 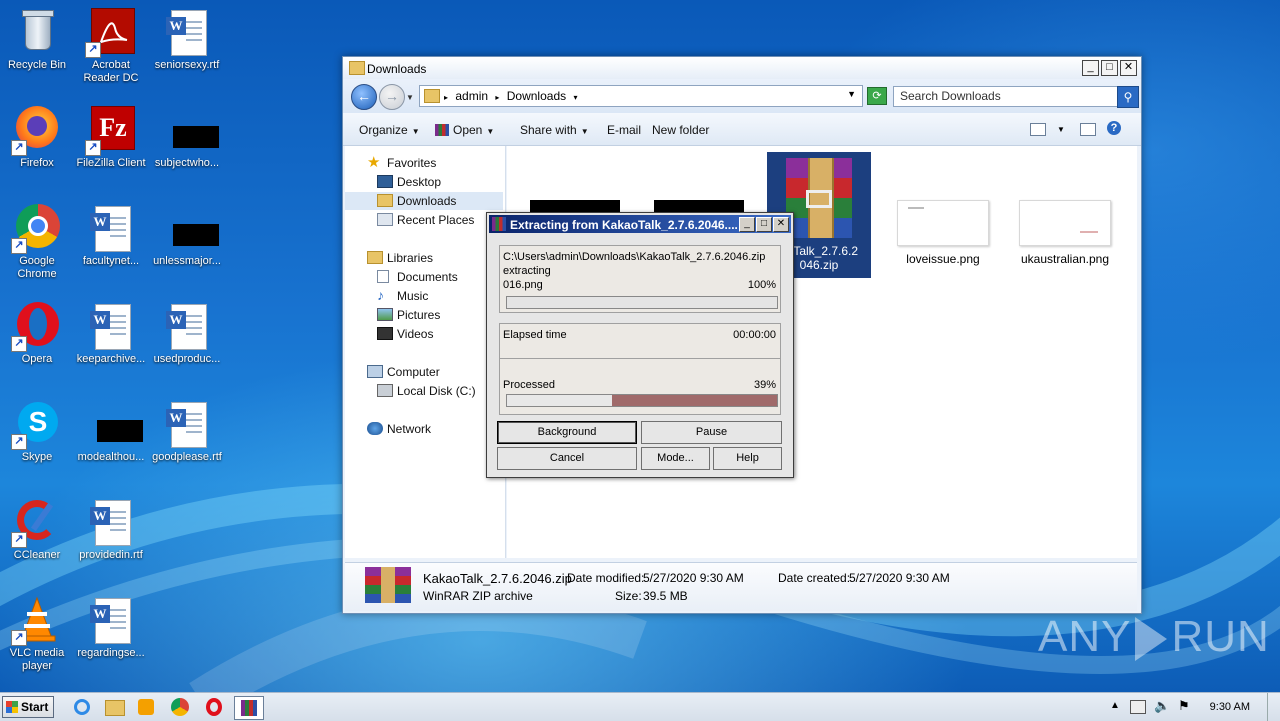 What do you see at coordinates (180, 707) in the screenshot?
I see `taskbar-chrome` at bounding box center [180, 707].